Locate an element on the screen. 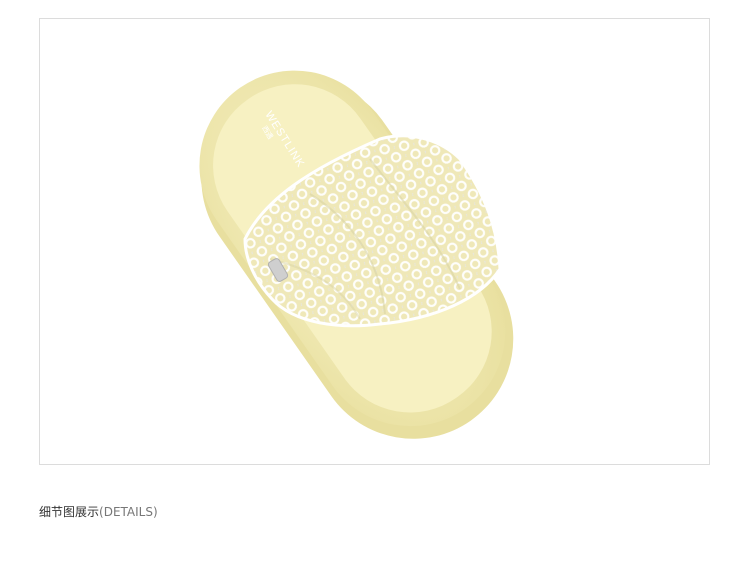  section-caption: 细节图展示(DETAILS) is located at coordinates (98, 512).